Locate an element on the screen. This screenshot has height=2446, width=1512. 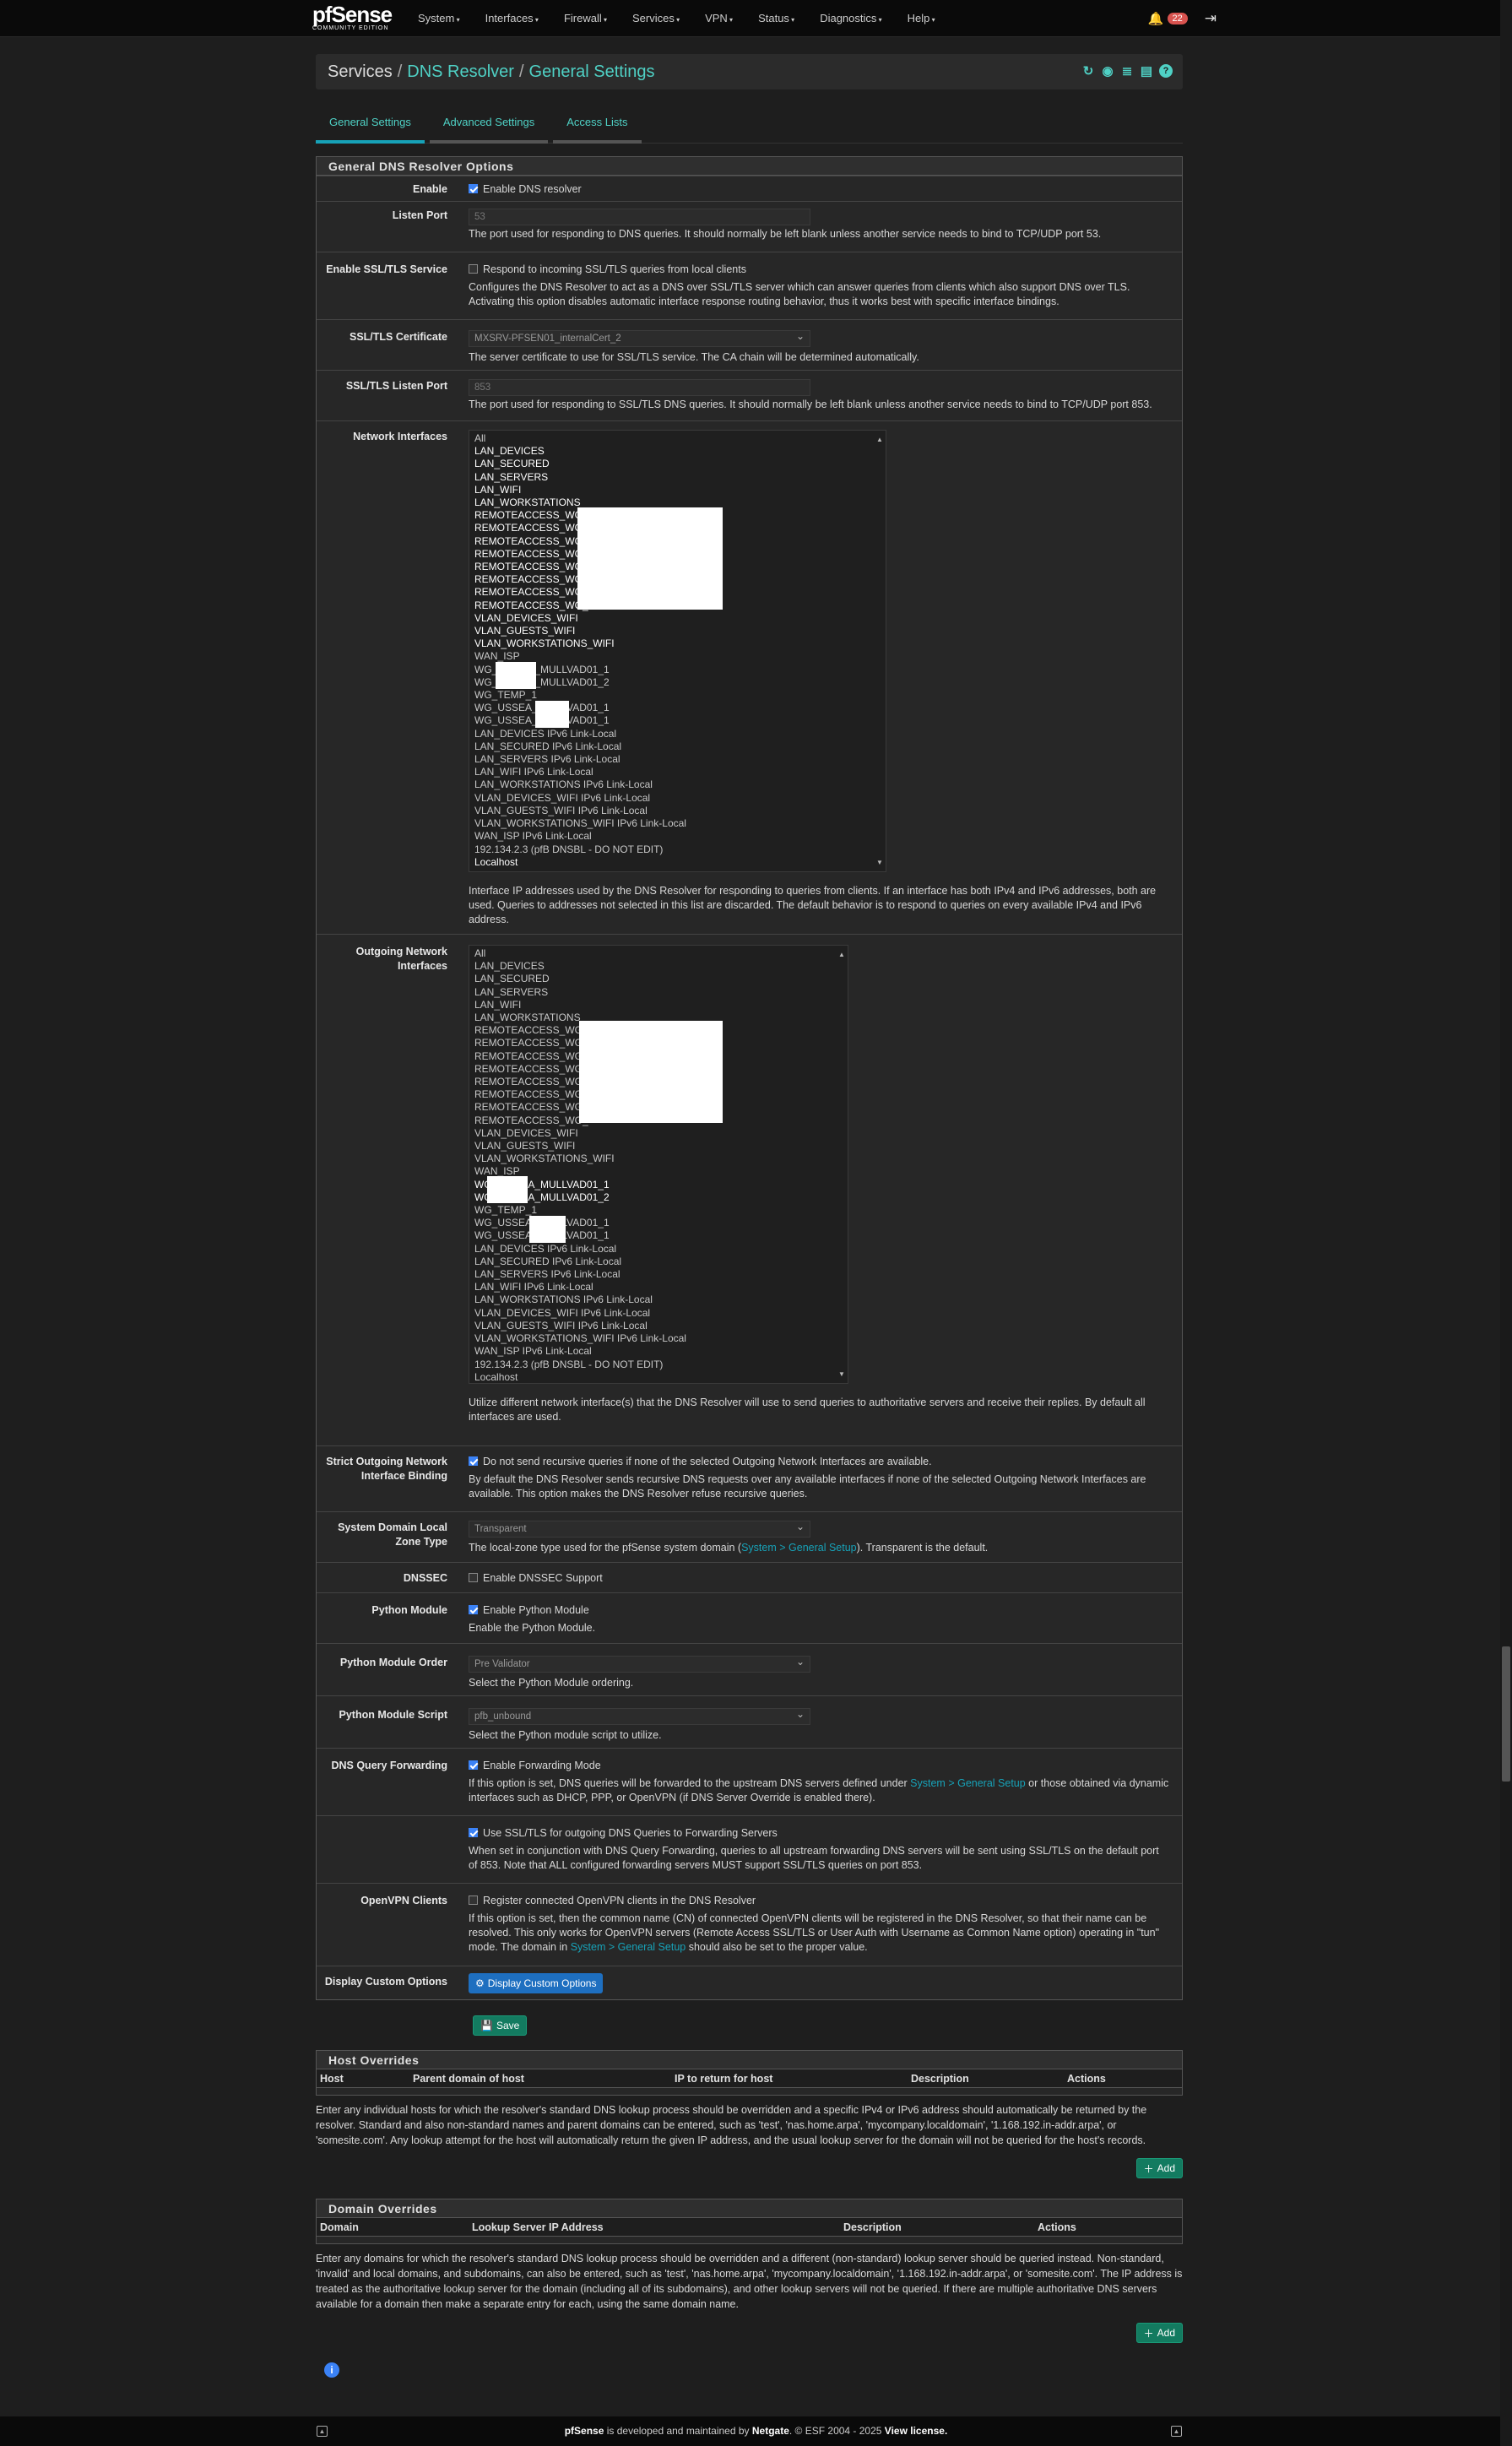
scrollbar-thumb is located at coordinates (1506, 1714).